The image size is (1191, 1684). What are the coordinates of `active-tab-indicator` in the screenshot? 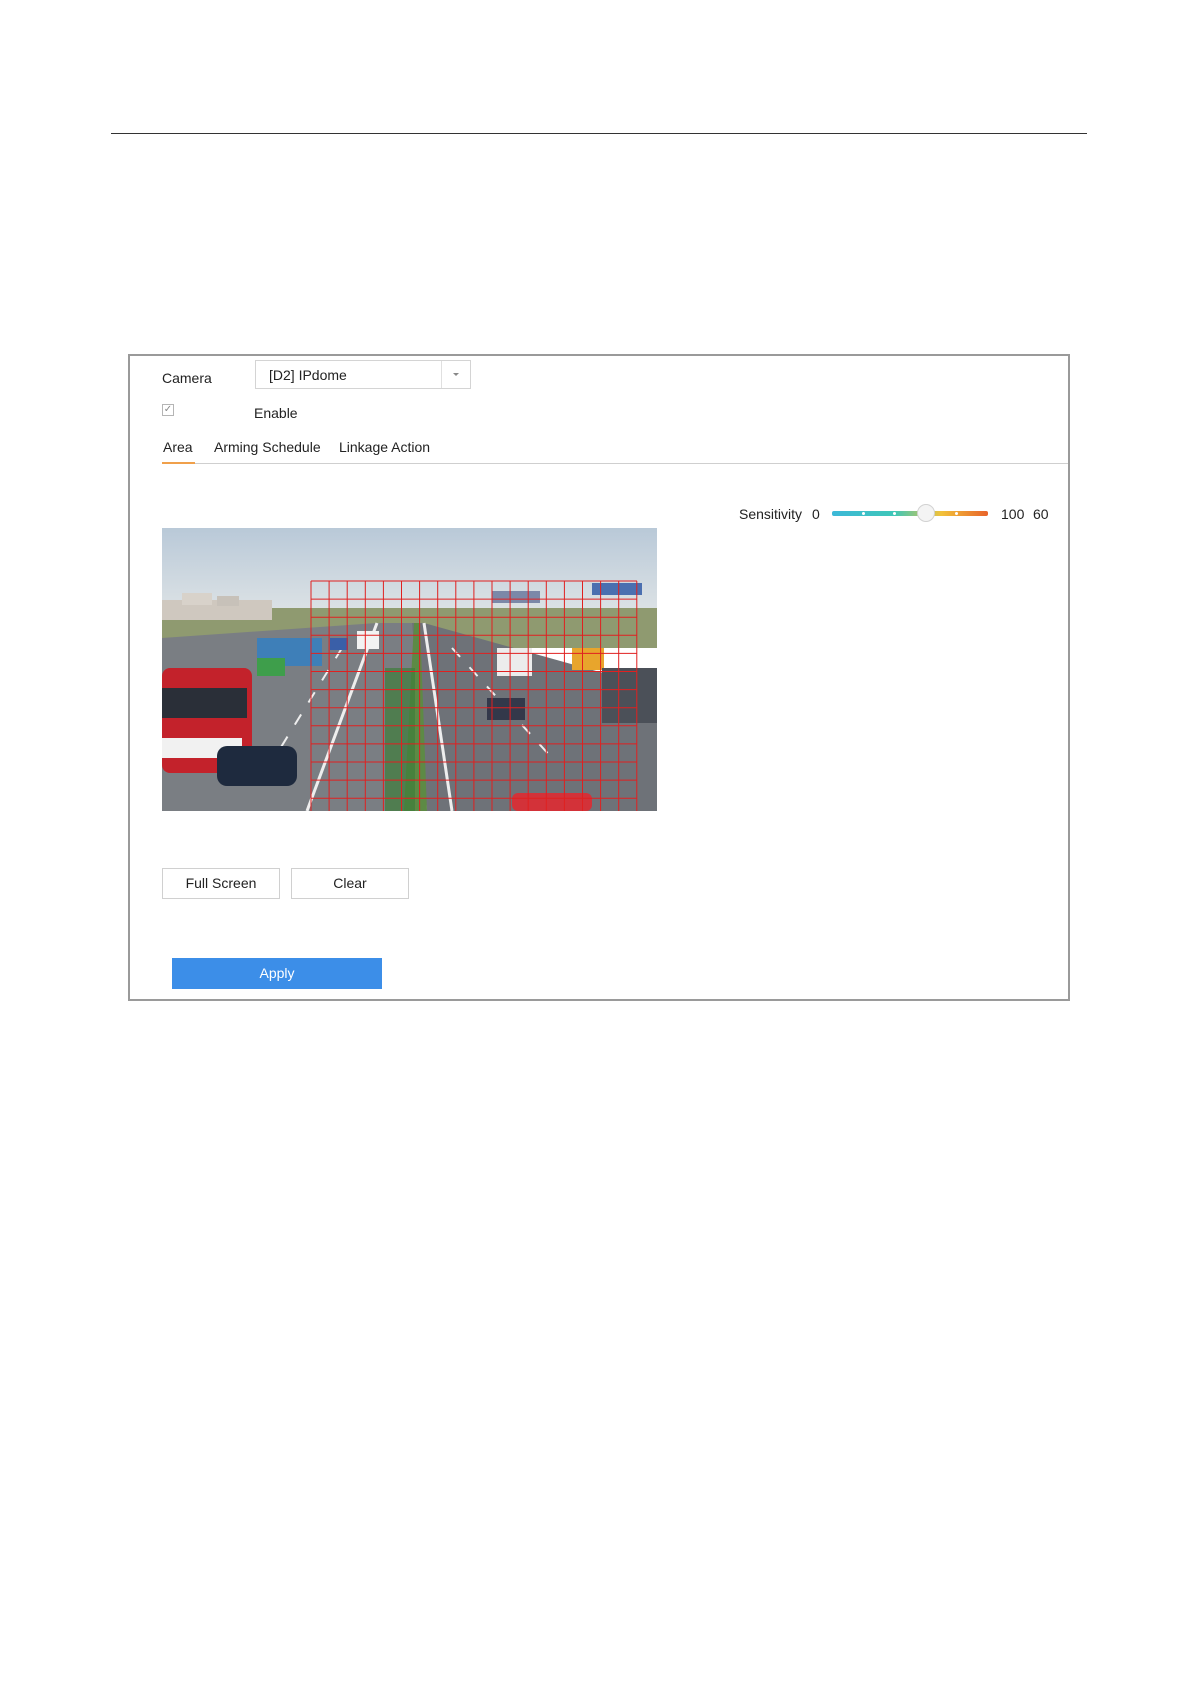 It's located at (178, 463).